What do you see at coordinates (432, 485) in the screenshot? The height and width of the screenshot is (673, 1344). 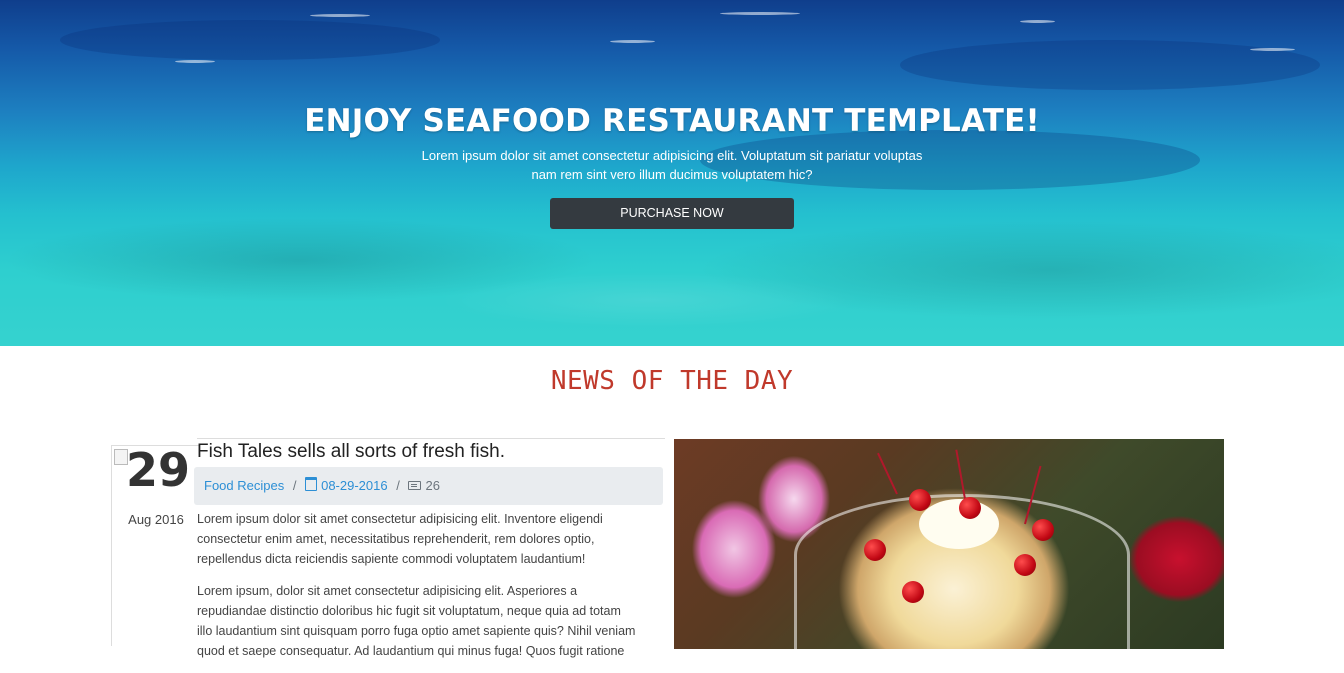 I see `article-comment-count: 26` at bounding box center [432, 485].